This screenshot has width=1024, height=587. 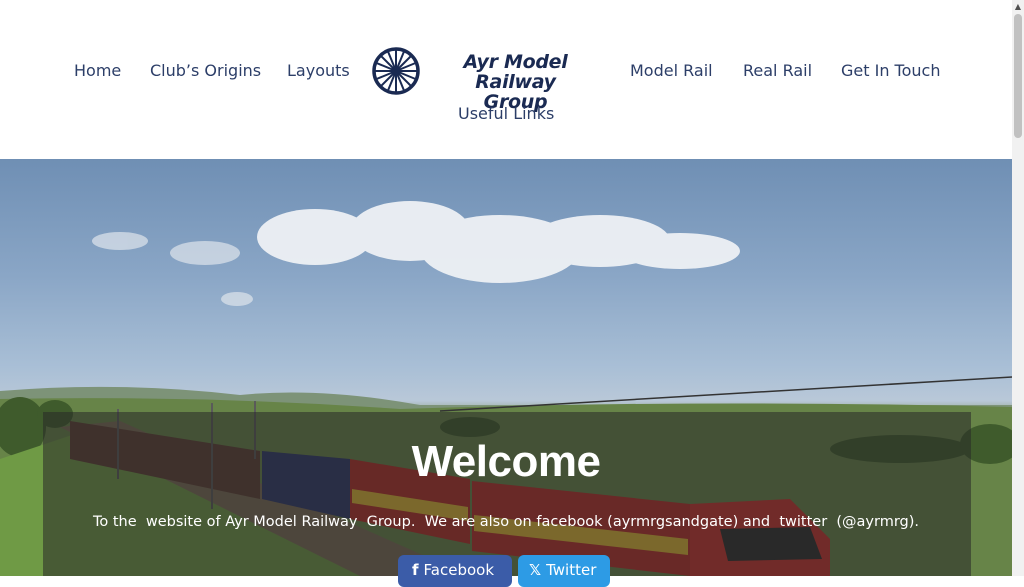 I want to click on nav-model-rail: Model Rail, so click(x=671, y=70).